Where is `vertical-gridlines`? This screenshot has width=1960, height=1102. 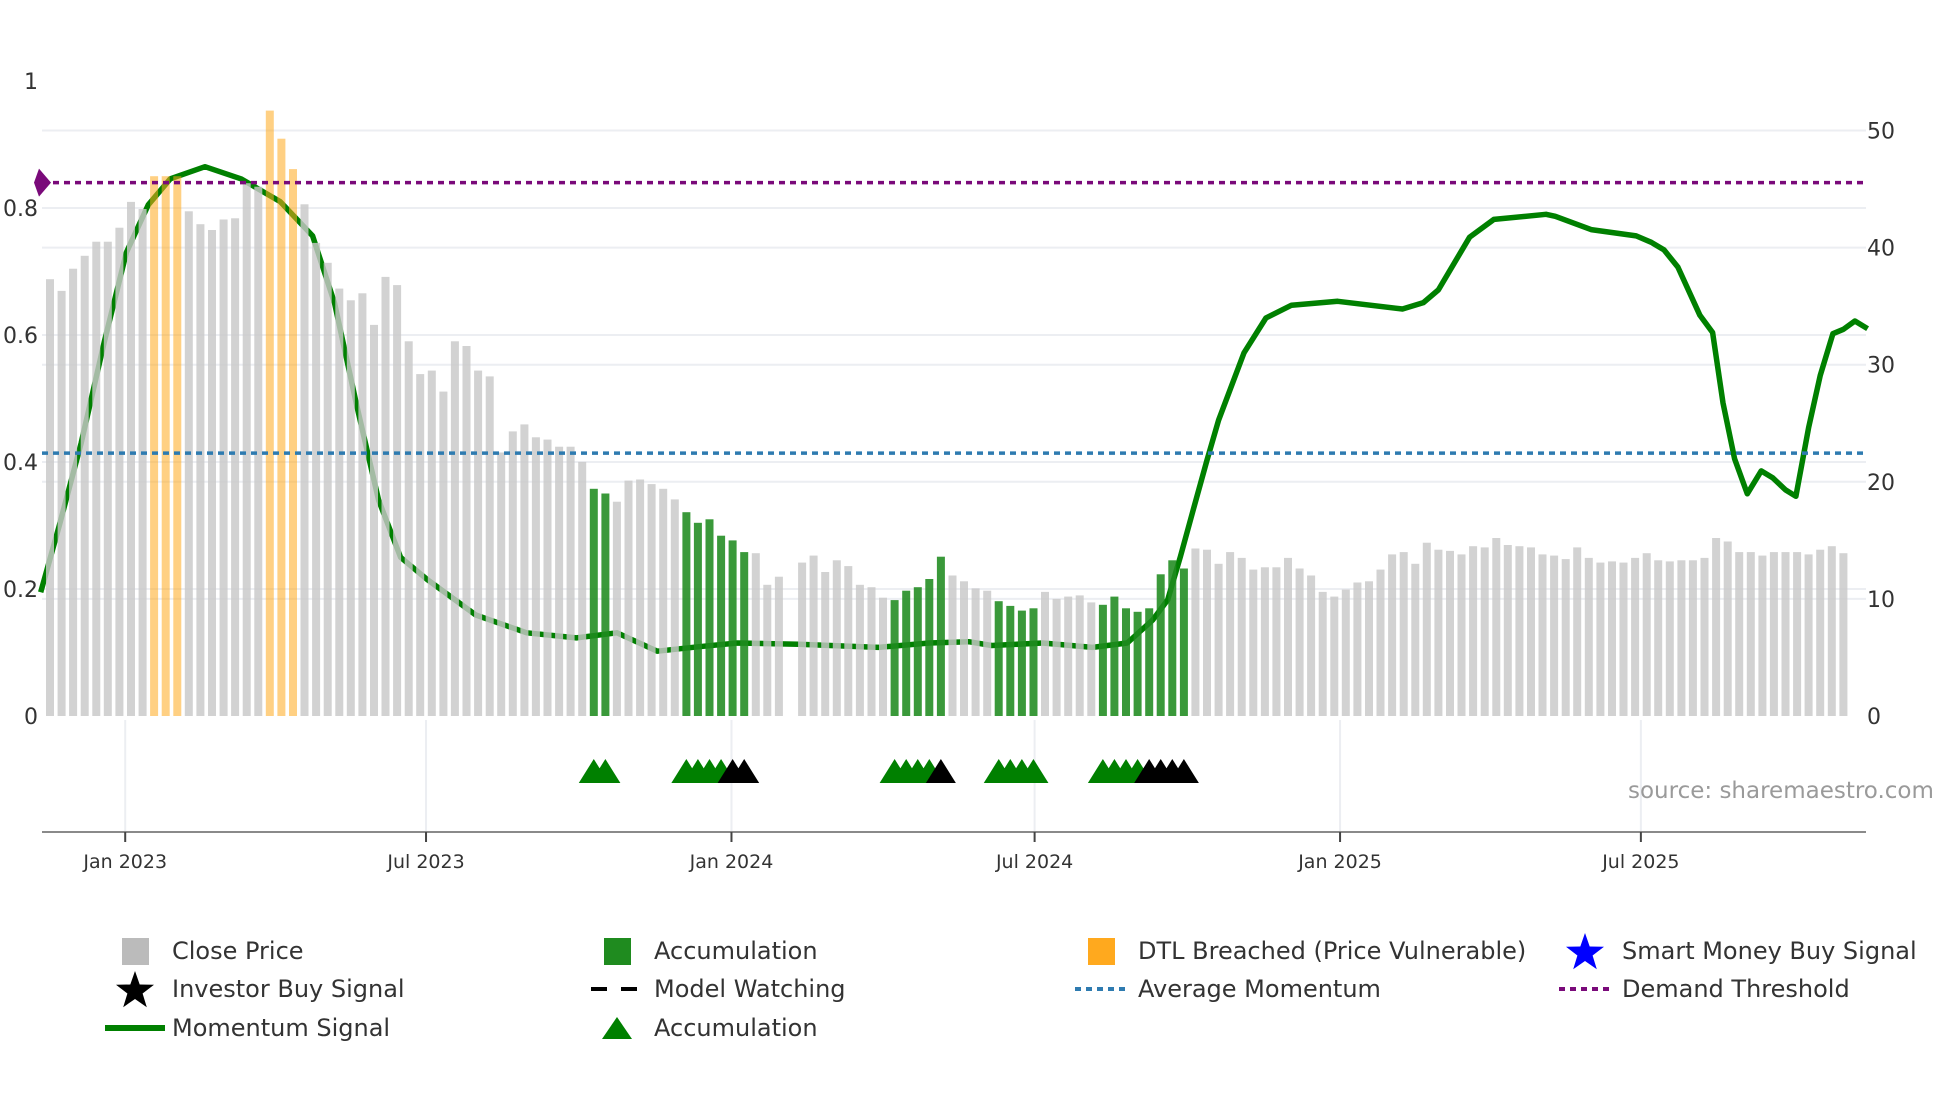 vertical-gridlines is located at coordinates (883, 776).